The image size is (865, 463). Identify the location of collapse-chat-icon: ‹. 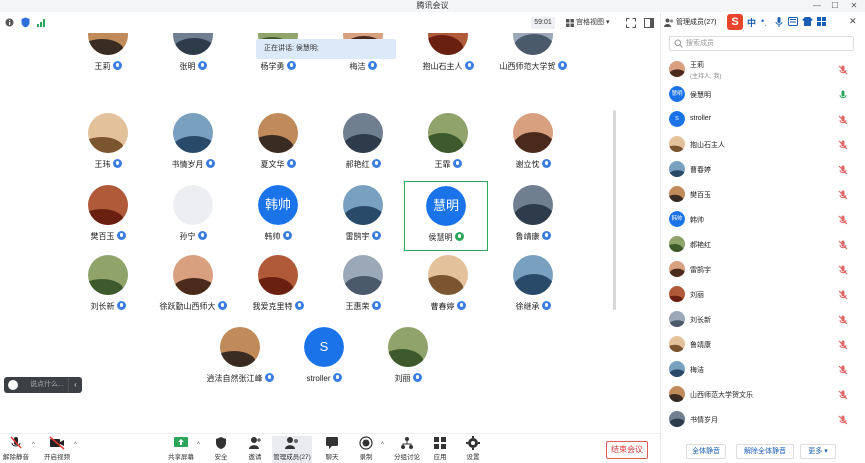
(75, 385).